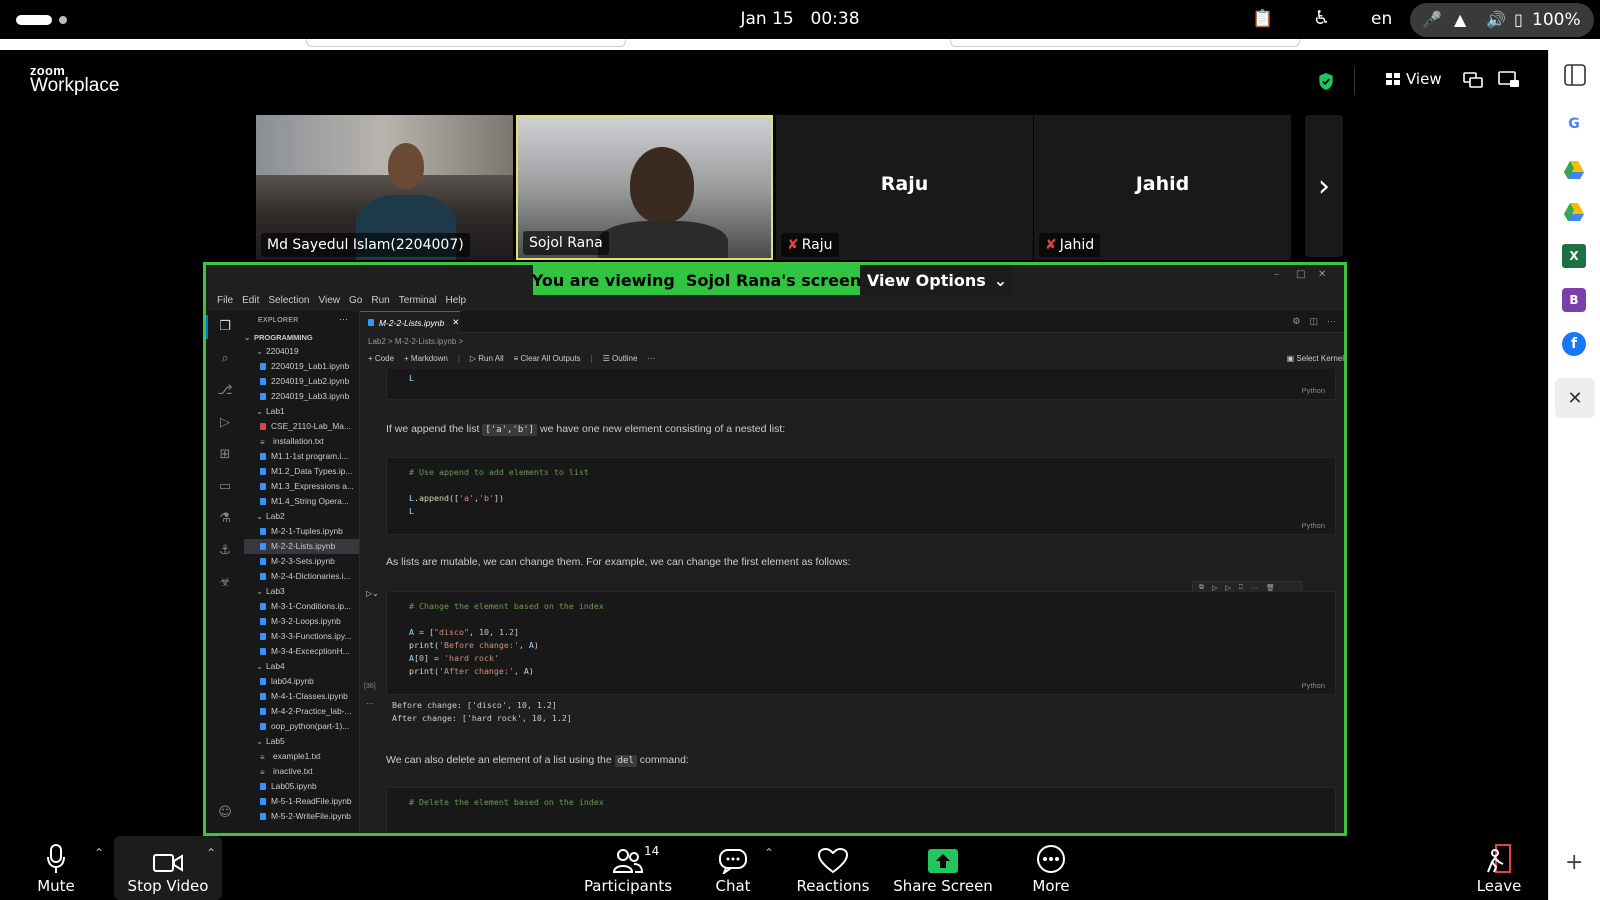 The width and height of the screenshot is (1600, 900). I want to click on language-indicator: en, so click(1381, 19).